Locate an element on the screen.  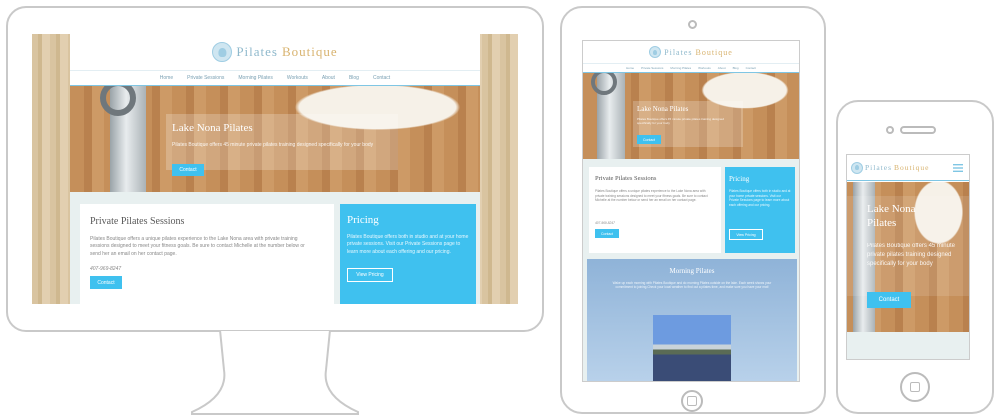
logo-text-boutique: Boutique is located at coordinates (310, 51).